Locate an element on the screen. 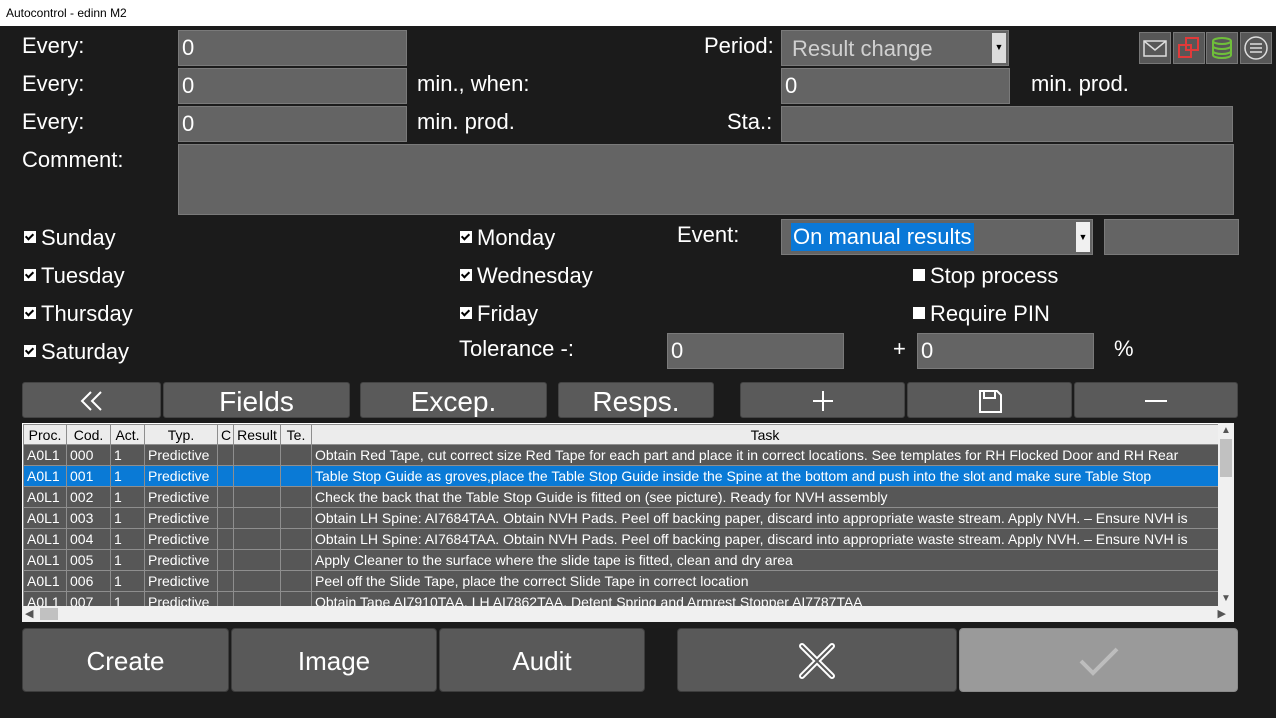  require-pin-checkbox: Require PIN is located at coordinates (981, 314).